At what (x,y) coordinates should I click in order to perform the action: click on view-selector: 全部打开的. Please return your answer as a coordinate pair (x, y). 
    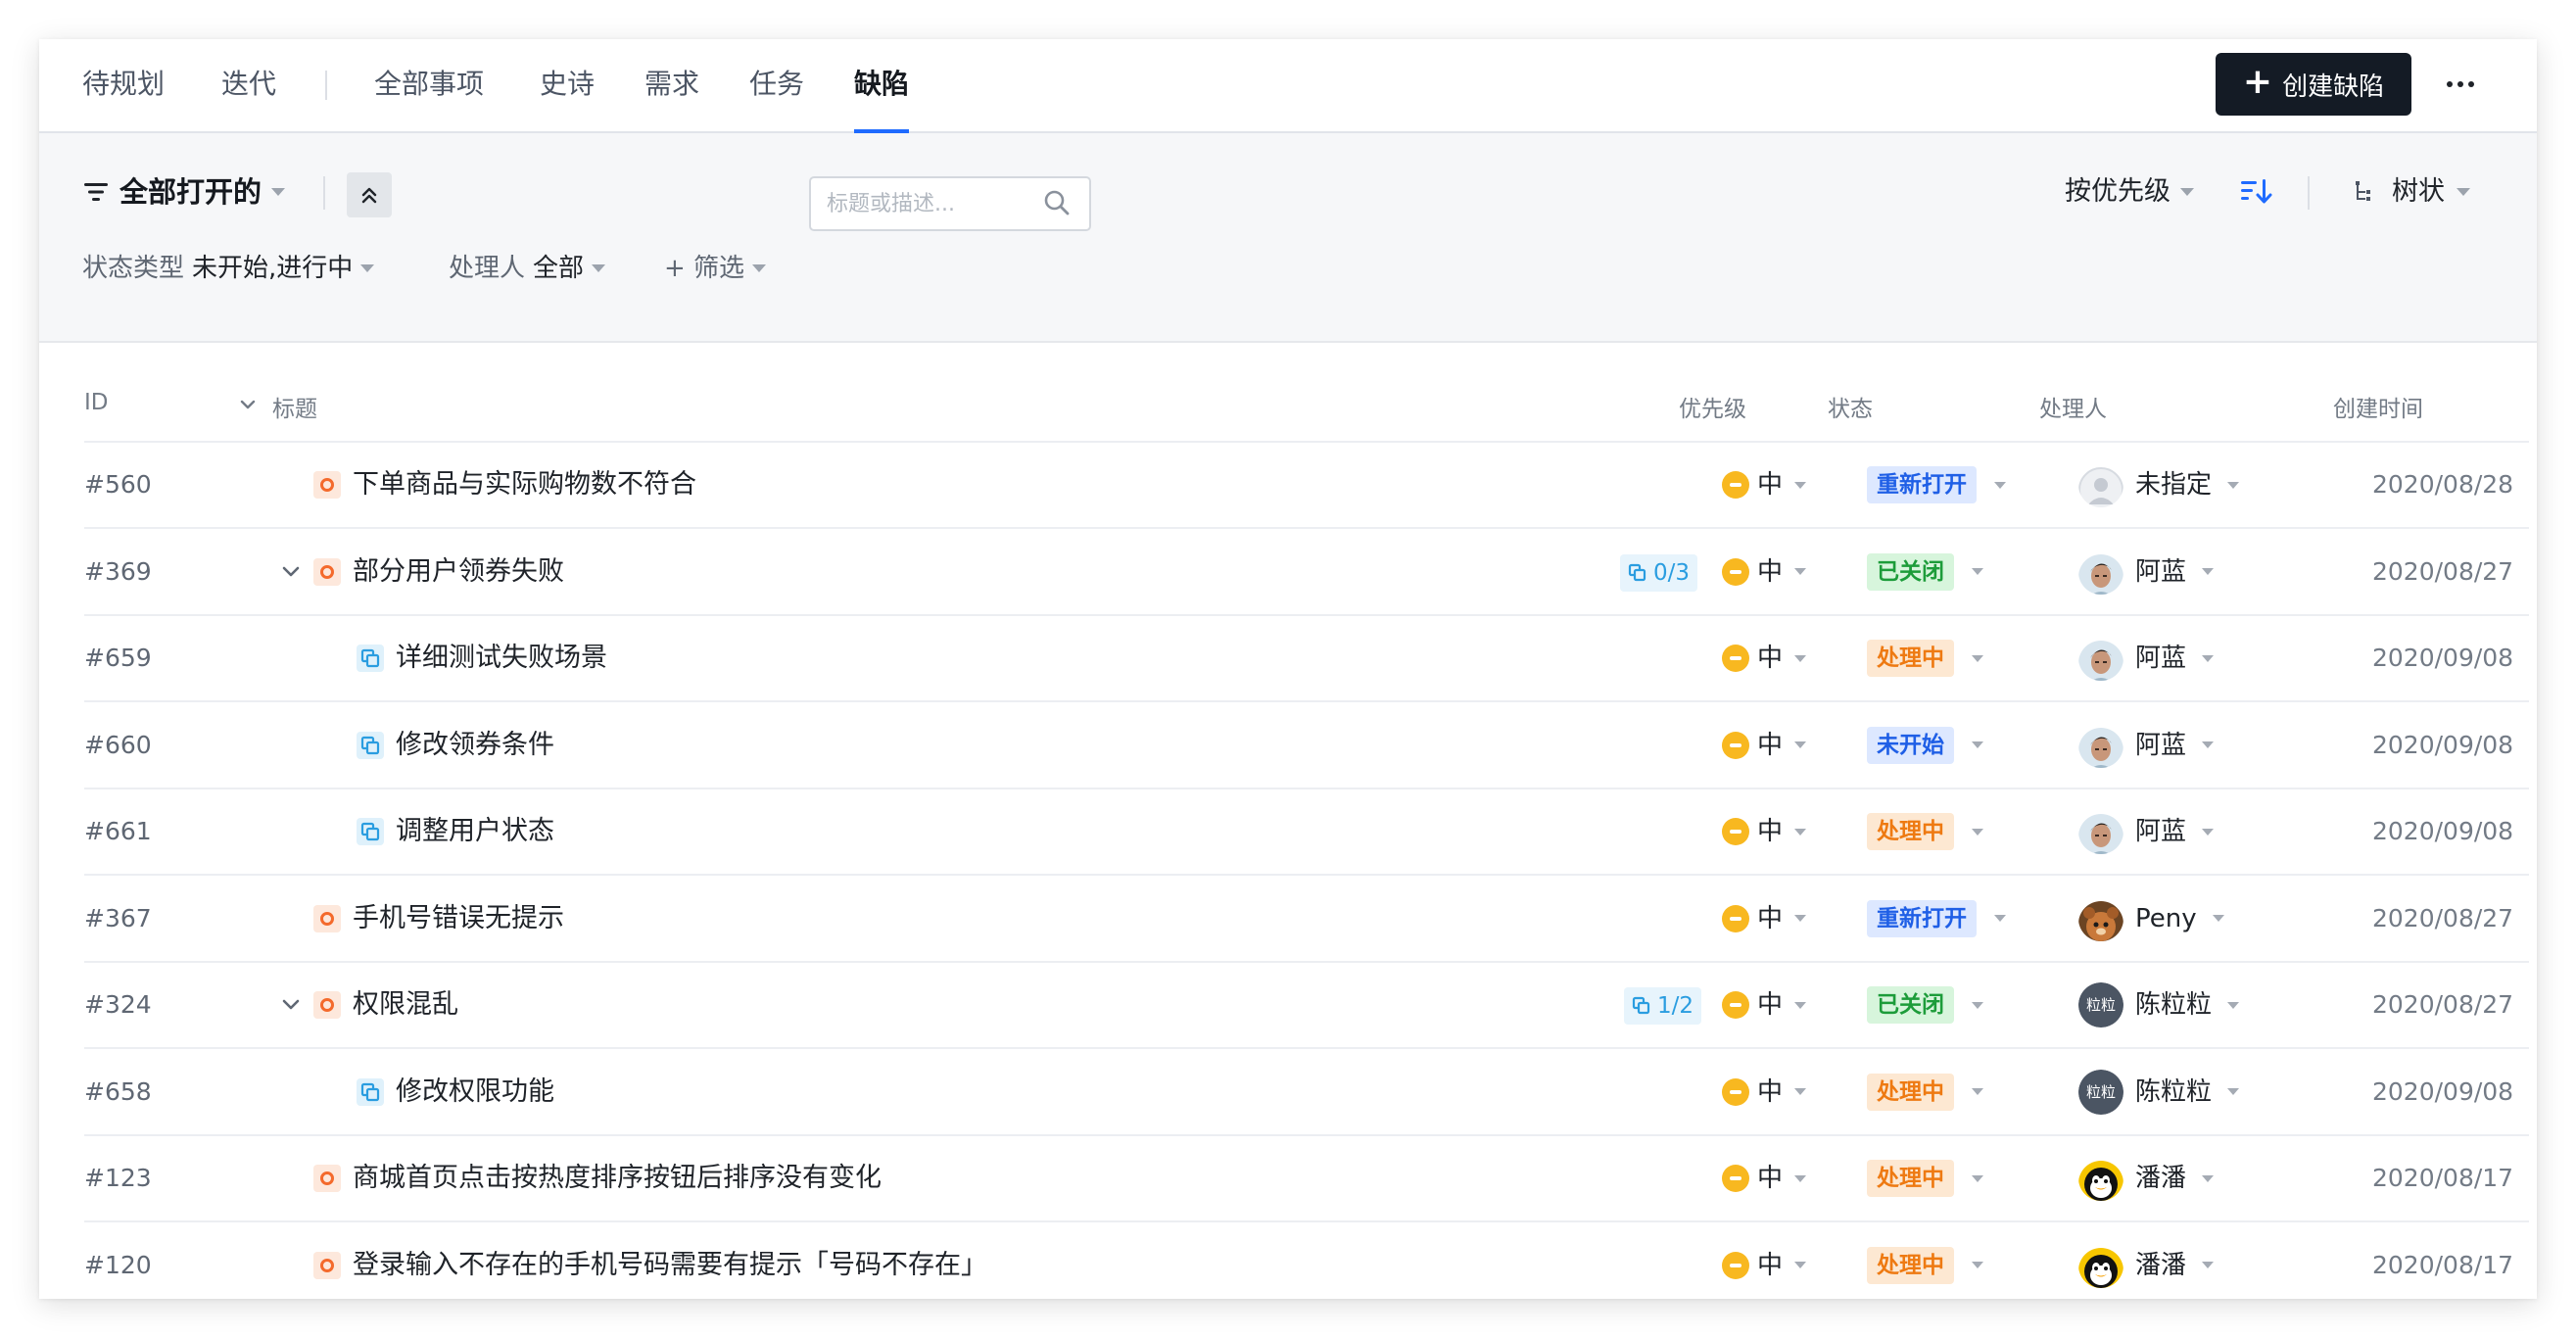
    Looking at the image, I should click on (184, 192).